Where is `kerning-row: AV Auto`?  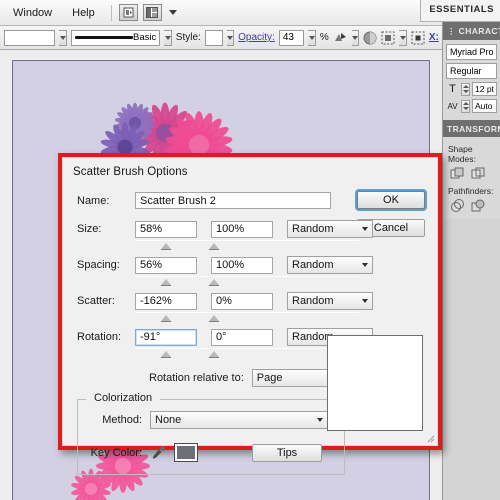
kerning-row: AV Auto is located at coordinates (471, 106).